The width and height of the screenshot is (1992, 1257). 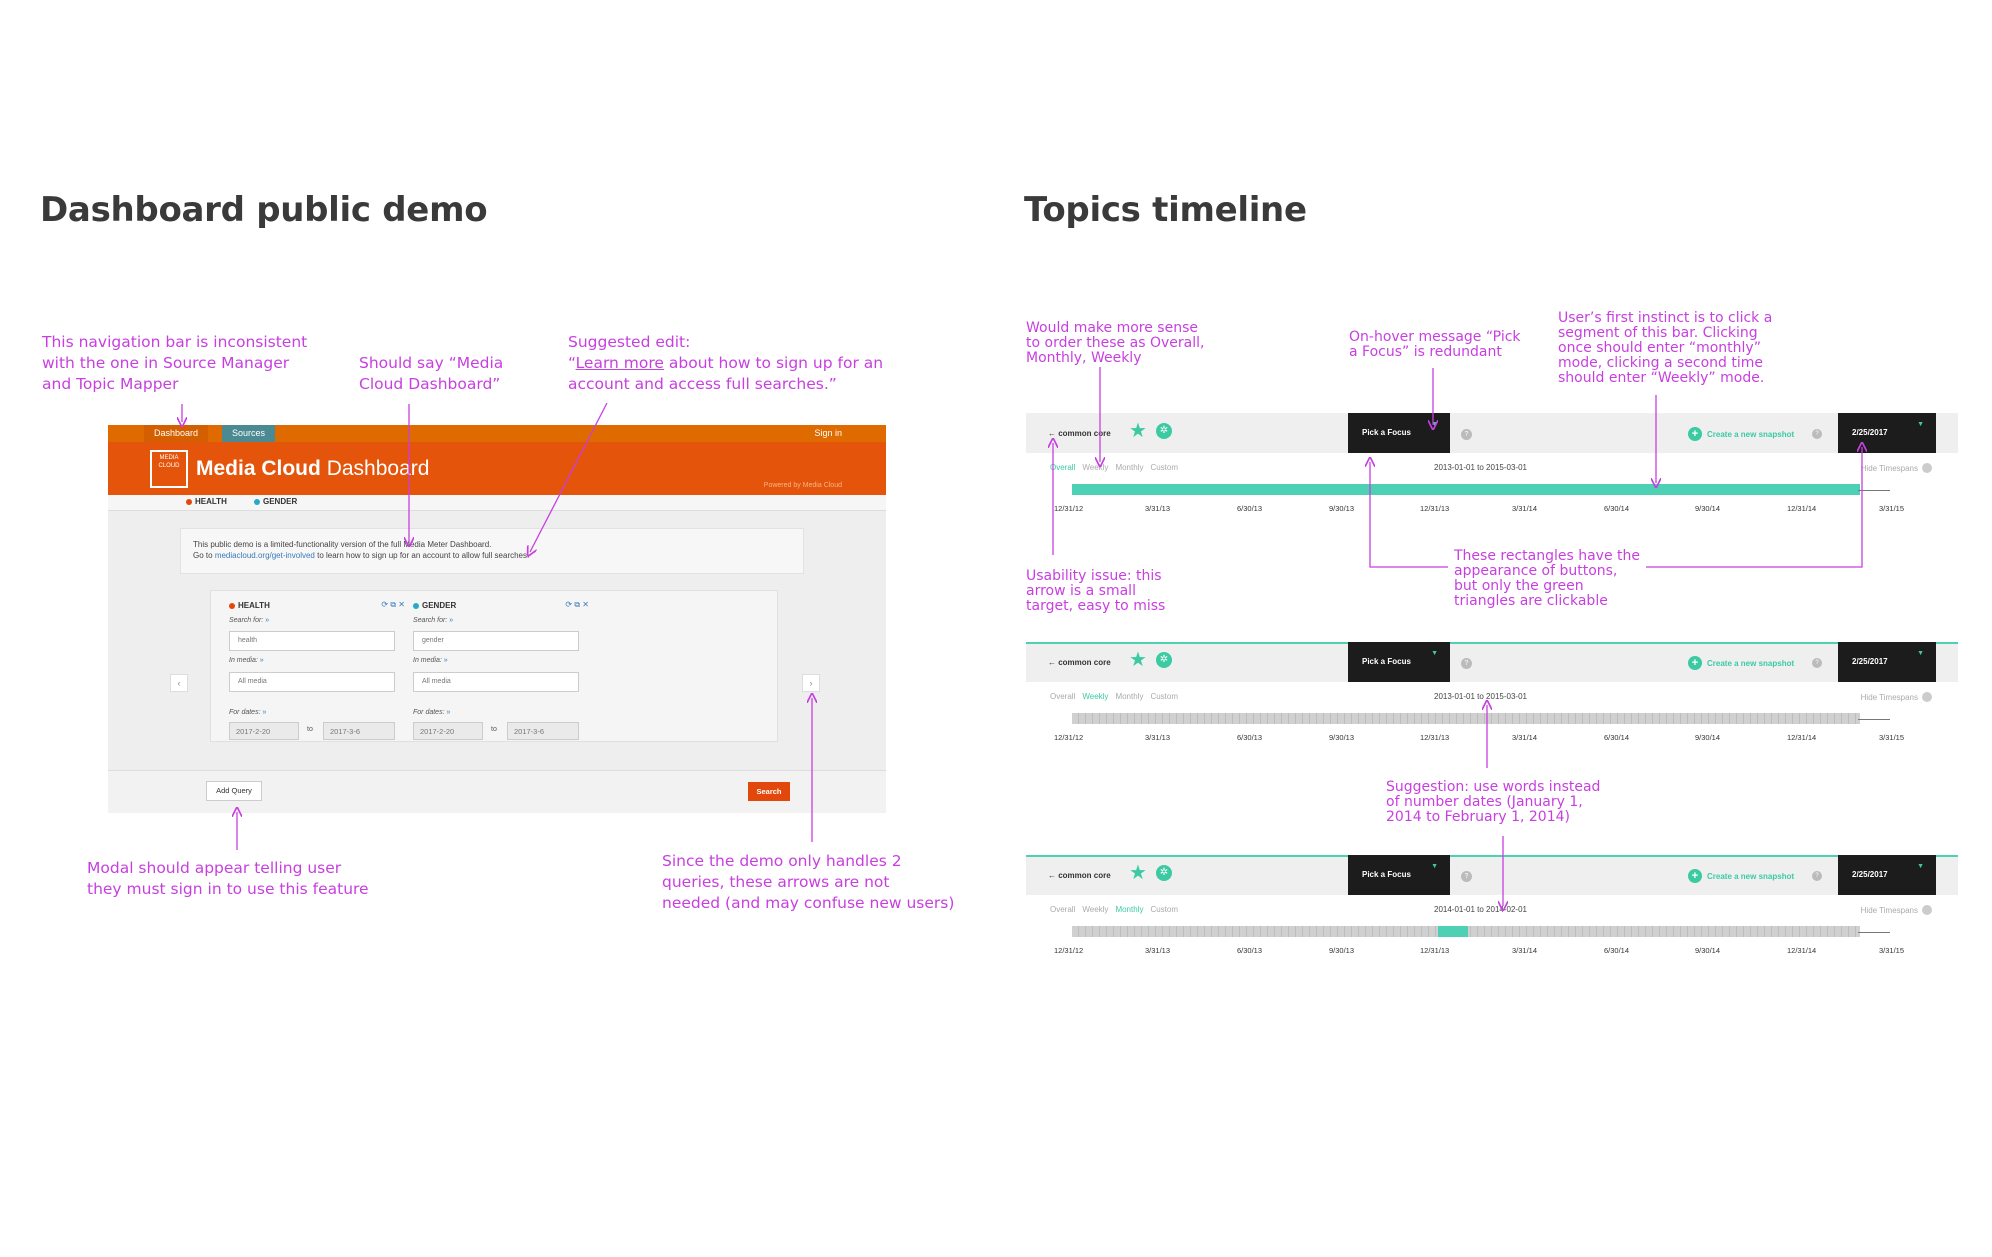 What do you see at coordinates (234, 791) in the screenshot?
I see `add-query-button: Add Query` at bounding box center [234, 791].